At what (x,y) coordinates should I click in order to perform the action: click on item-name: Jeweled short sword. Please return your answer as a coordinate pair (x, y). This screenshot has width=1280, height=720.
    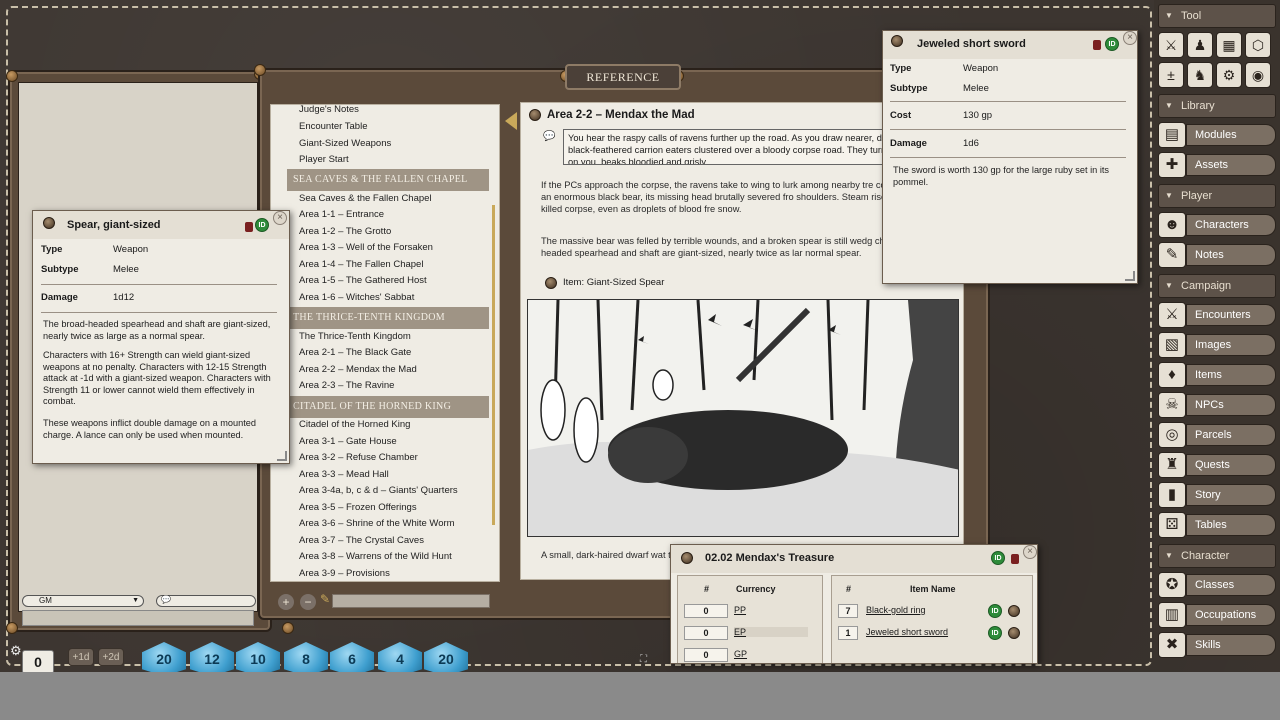
    Looking at the image, I should click on (907, 632).